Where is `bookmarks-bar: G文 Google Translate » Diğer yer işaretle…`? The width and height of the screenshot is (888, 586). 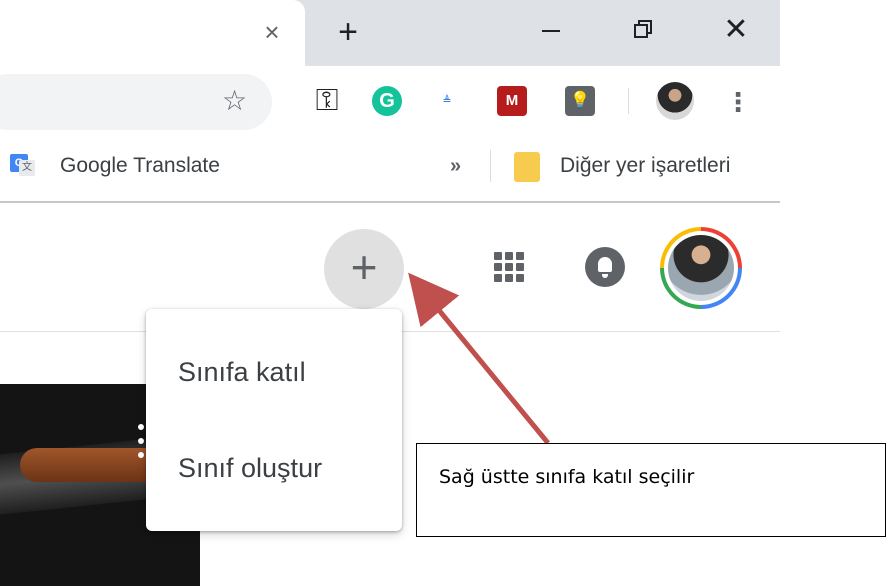 bookmarks-bar: G文 Google Translate » Diğer yer işaretle… is located at coordinates (390, 167).